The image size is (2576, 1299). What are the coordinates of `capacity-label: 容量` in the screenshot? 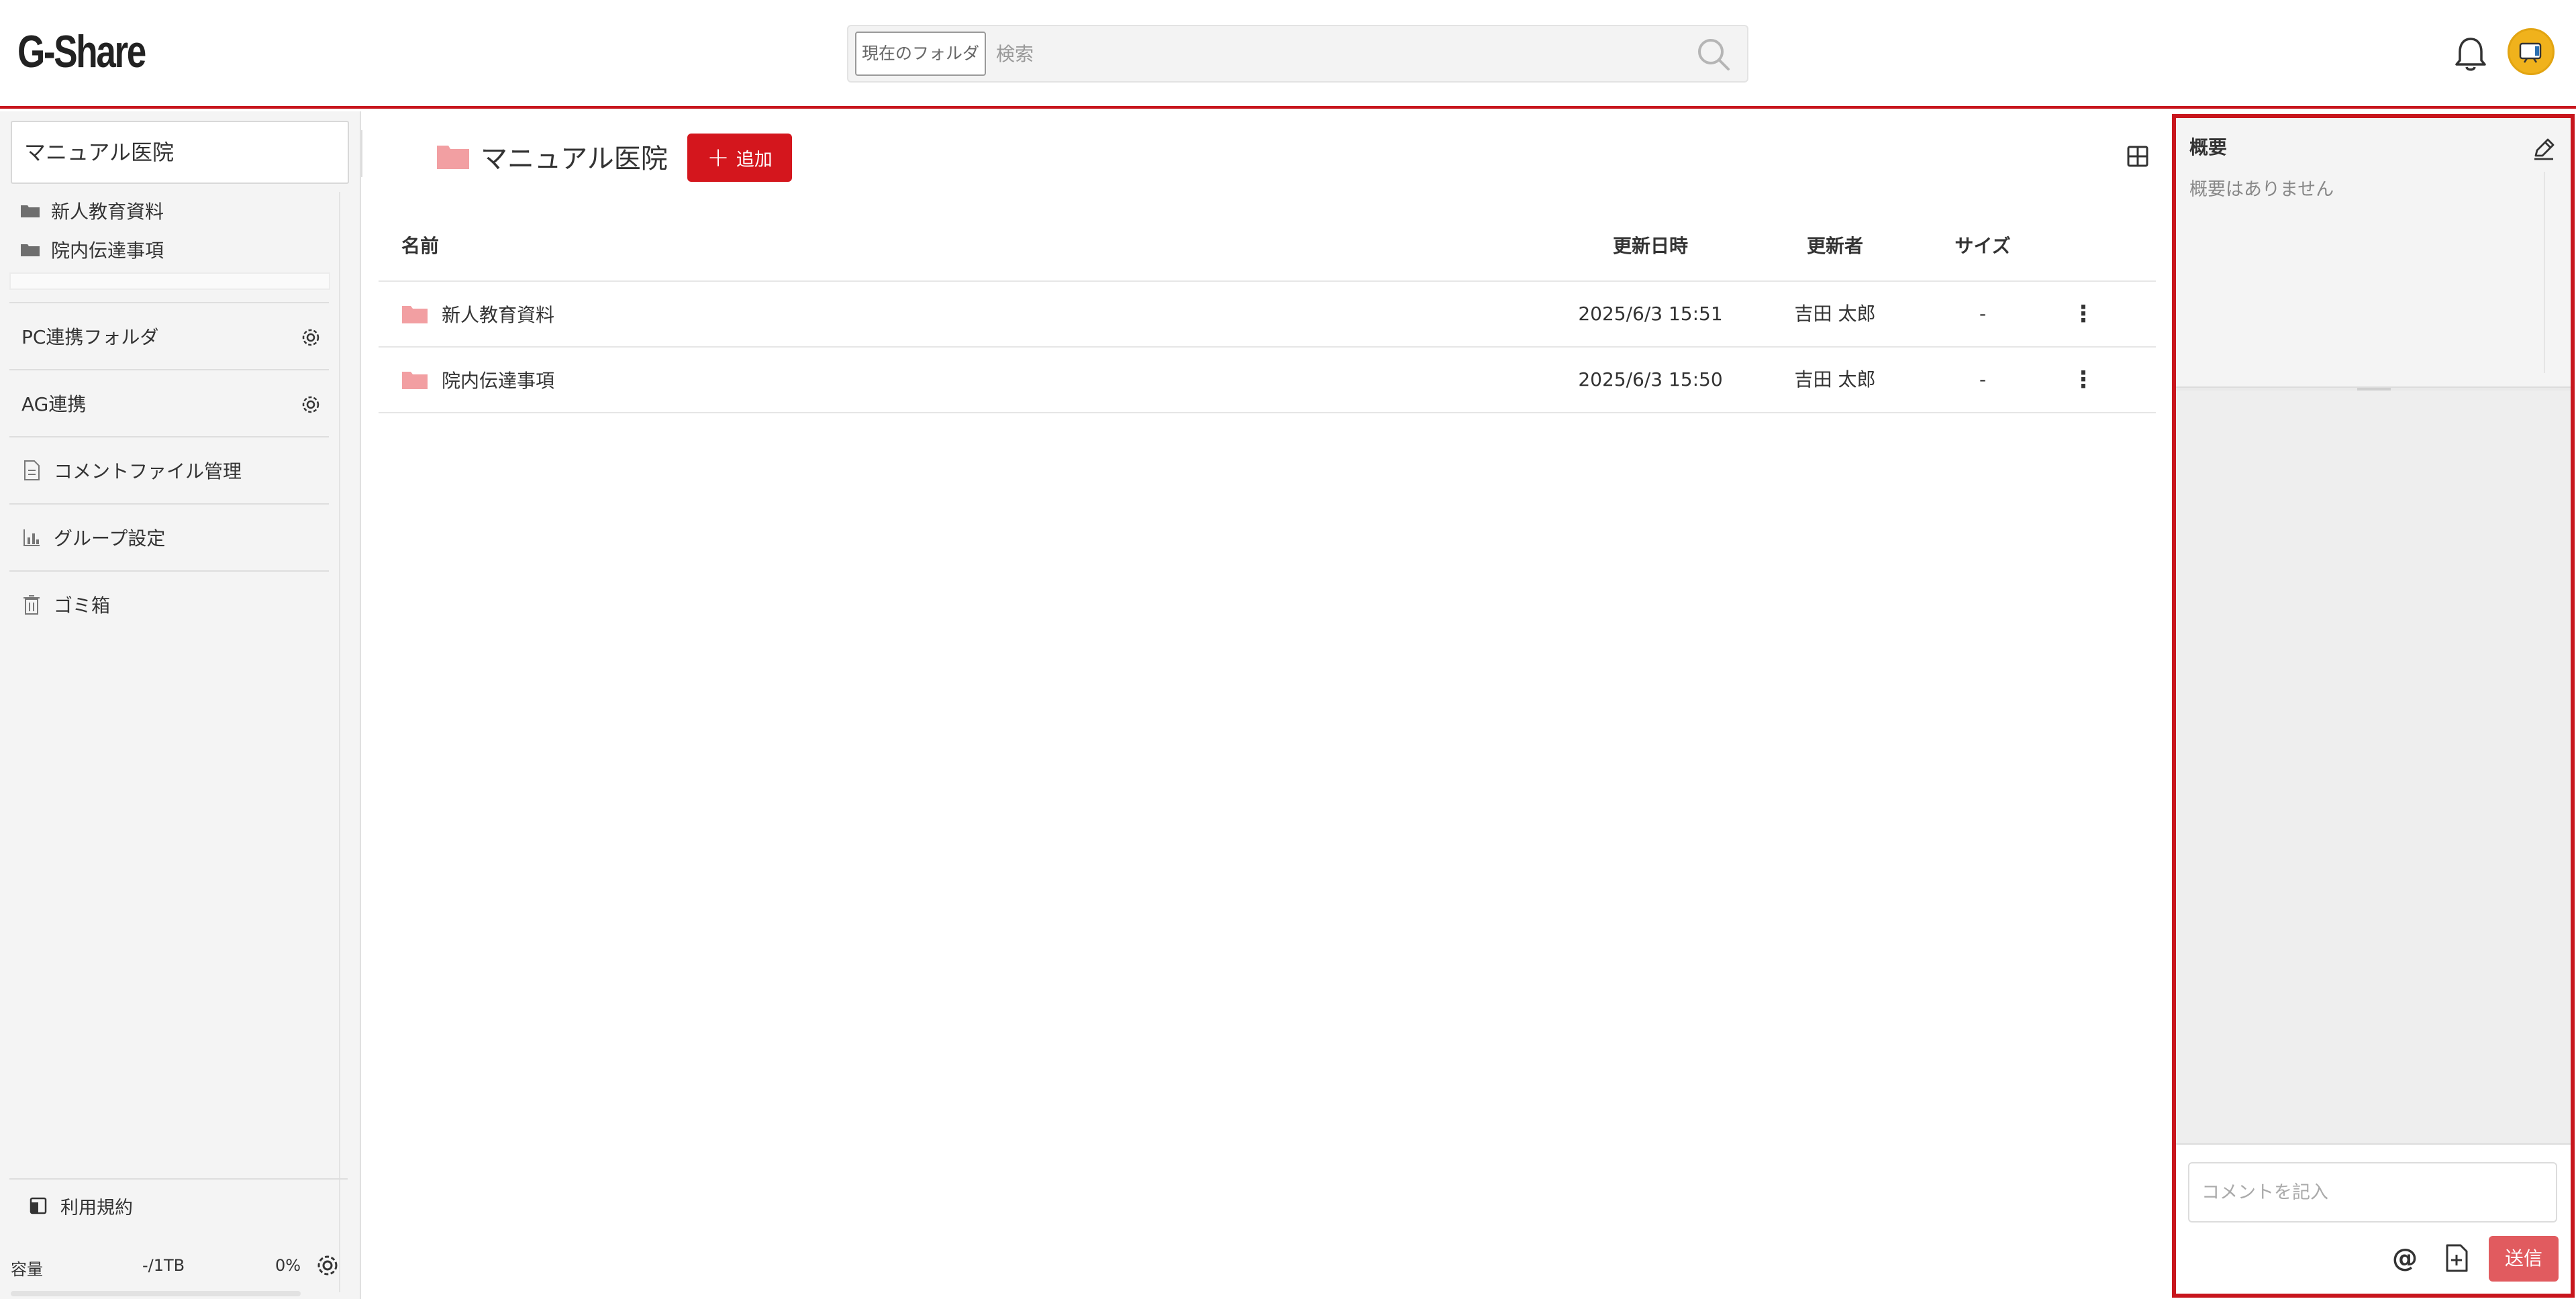 It's located at (27, 1269).